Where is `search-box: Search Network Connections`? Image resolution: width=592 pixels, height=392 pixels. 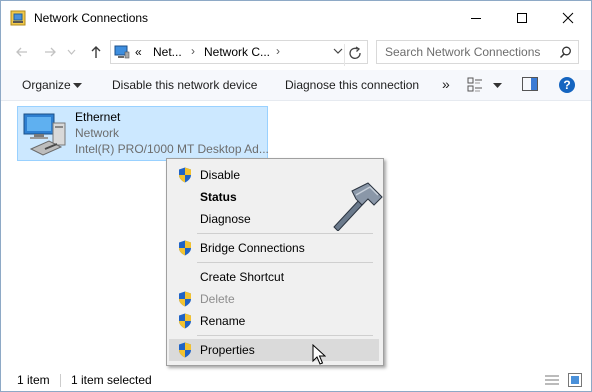 search-box: Search Network Connections is located at coordinates (477, 52).